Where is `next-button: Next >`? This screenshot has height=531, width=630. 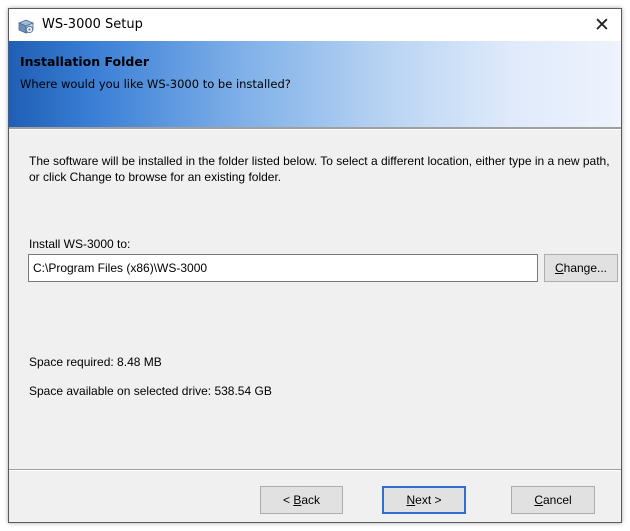 next-button: Next > is located at coordinates (424, 500).